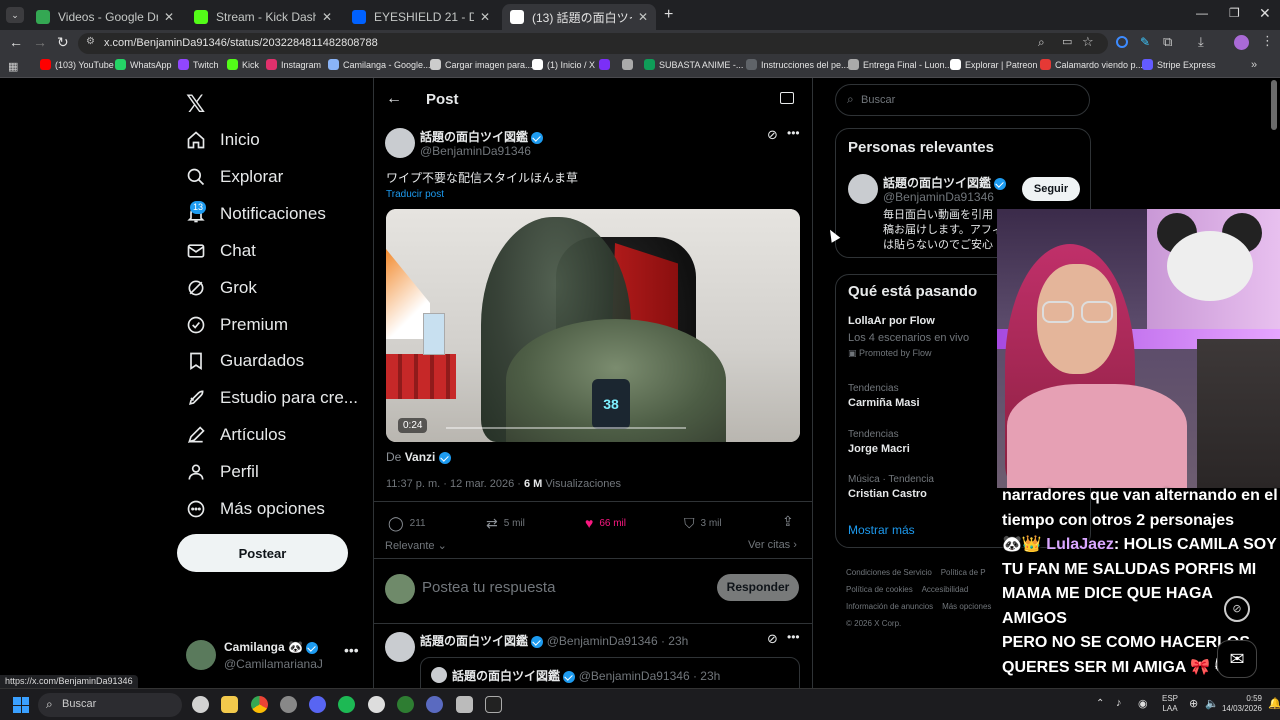 Image resolution: width=1280 pixels, height=720 pixels. I want to click on tray-overflow-icon: ⌃, so click(1100, 703).